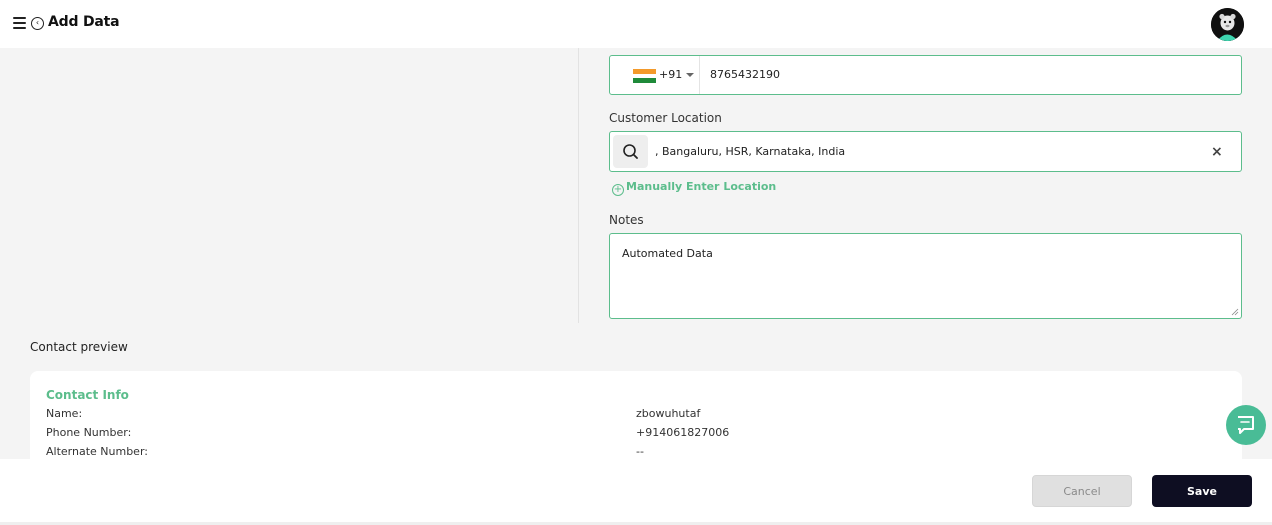 The width and height of the screenshot is (1272, 525). I want to click on location-input: , Bangaluru, HSR, Karnataka, India, so click(750, 151).